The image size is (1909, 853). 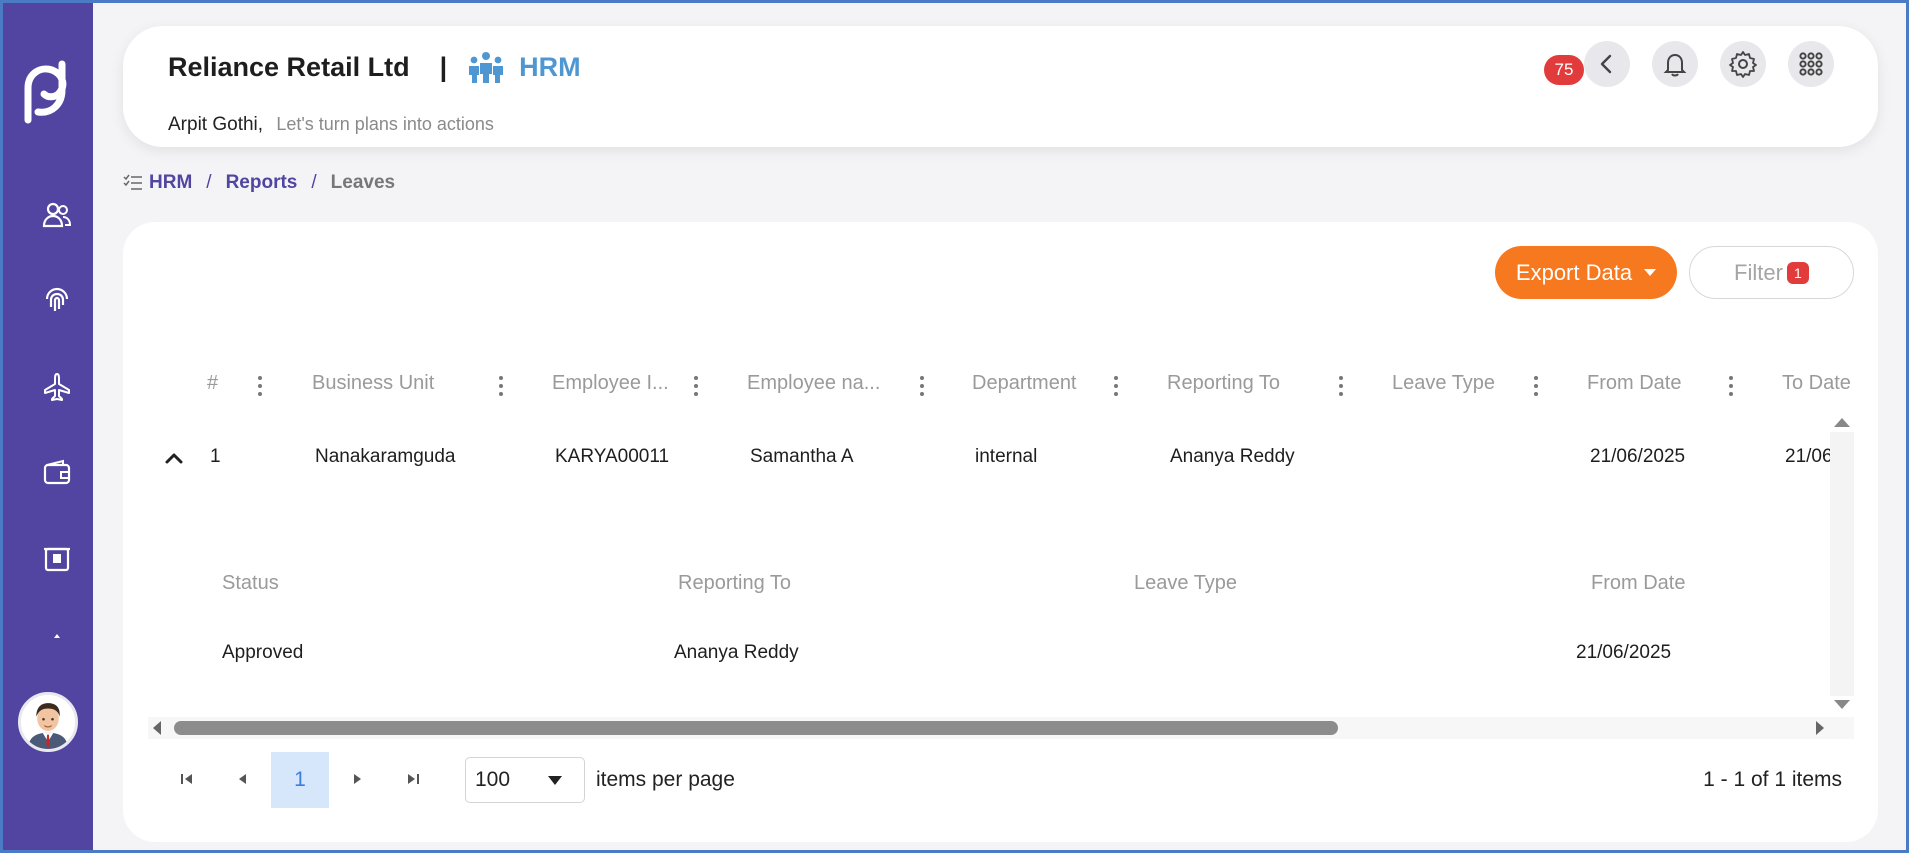 What do you see at coordinates (289, 66) in the screenshot?
I see `company-name: Reliance Retail Ltd` at bounding box center [289, 66].